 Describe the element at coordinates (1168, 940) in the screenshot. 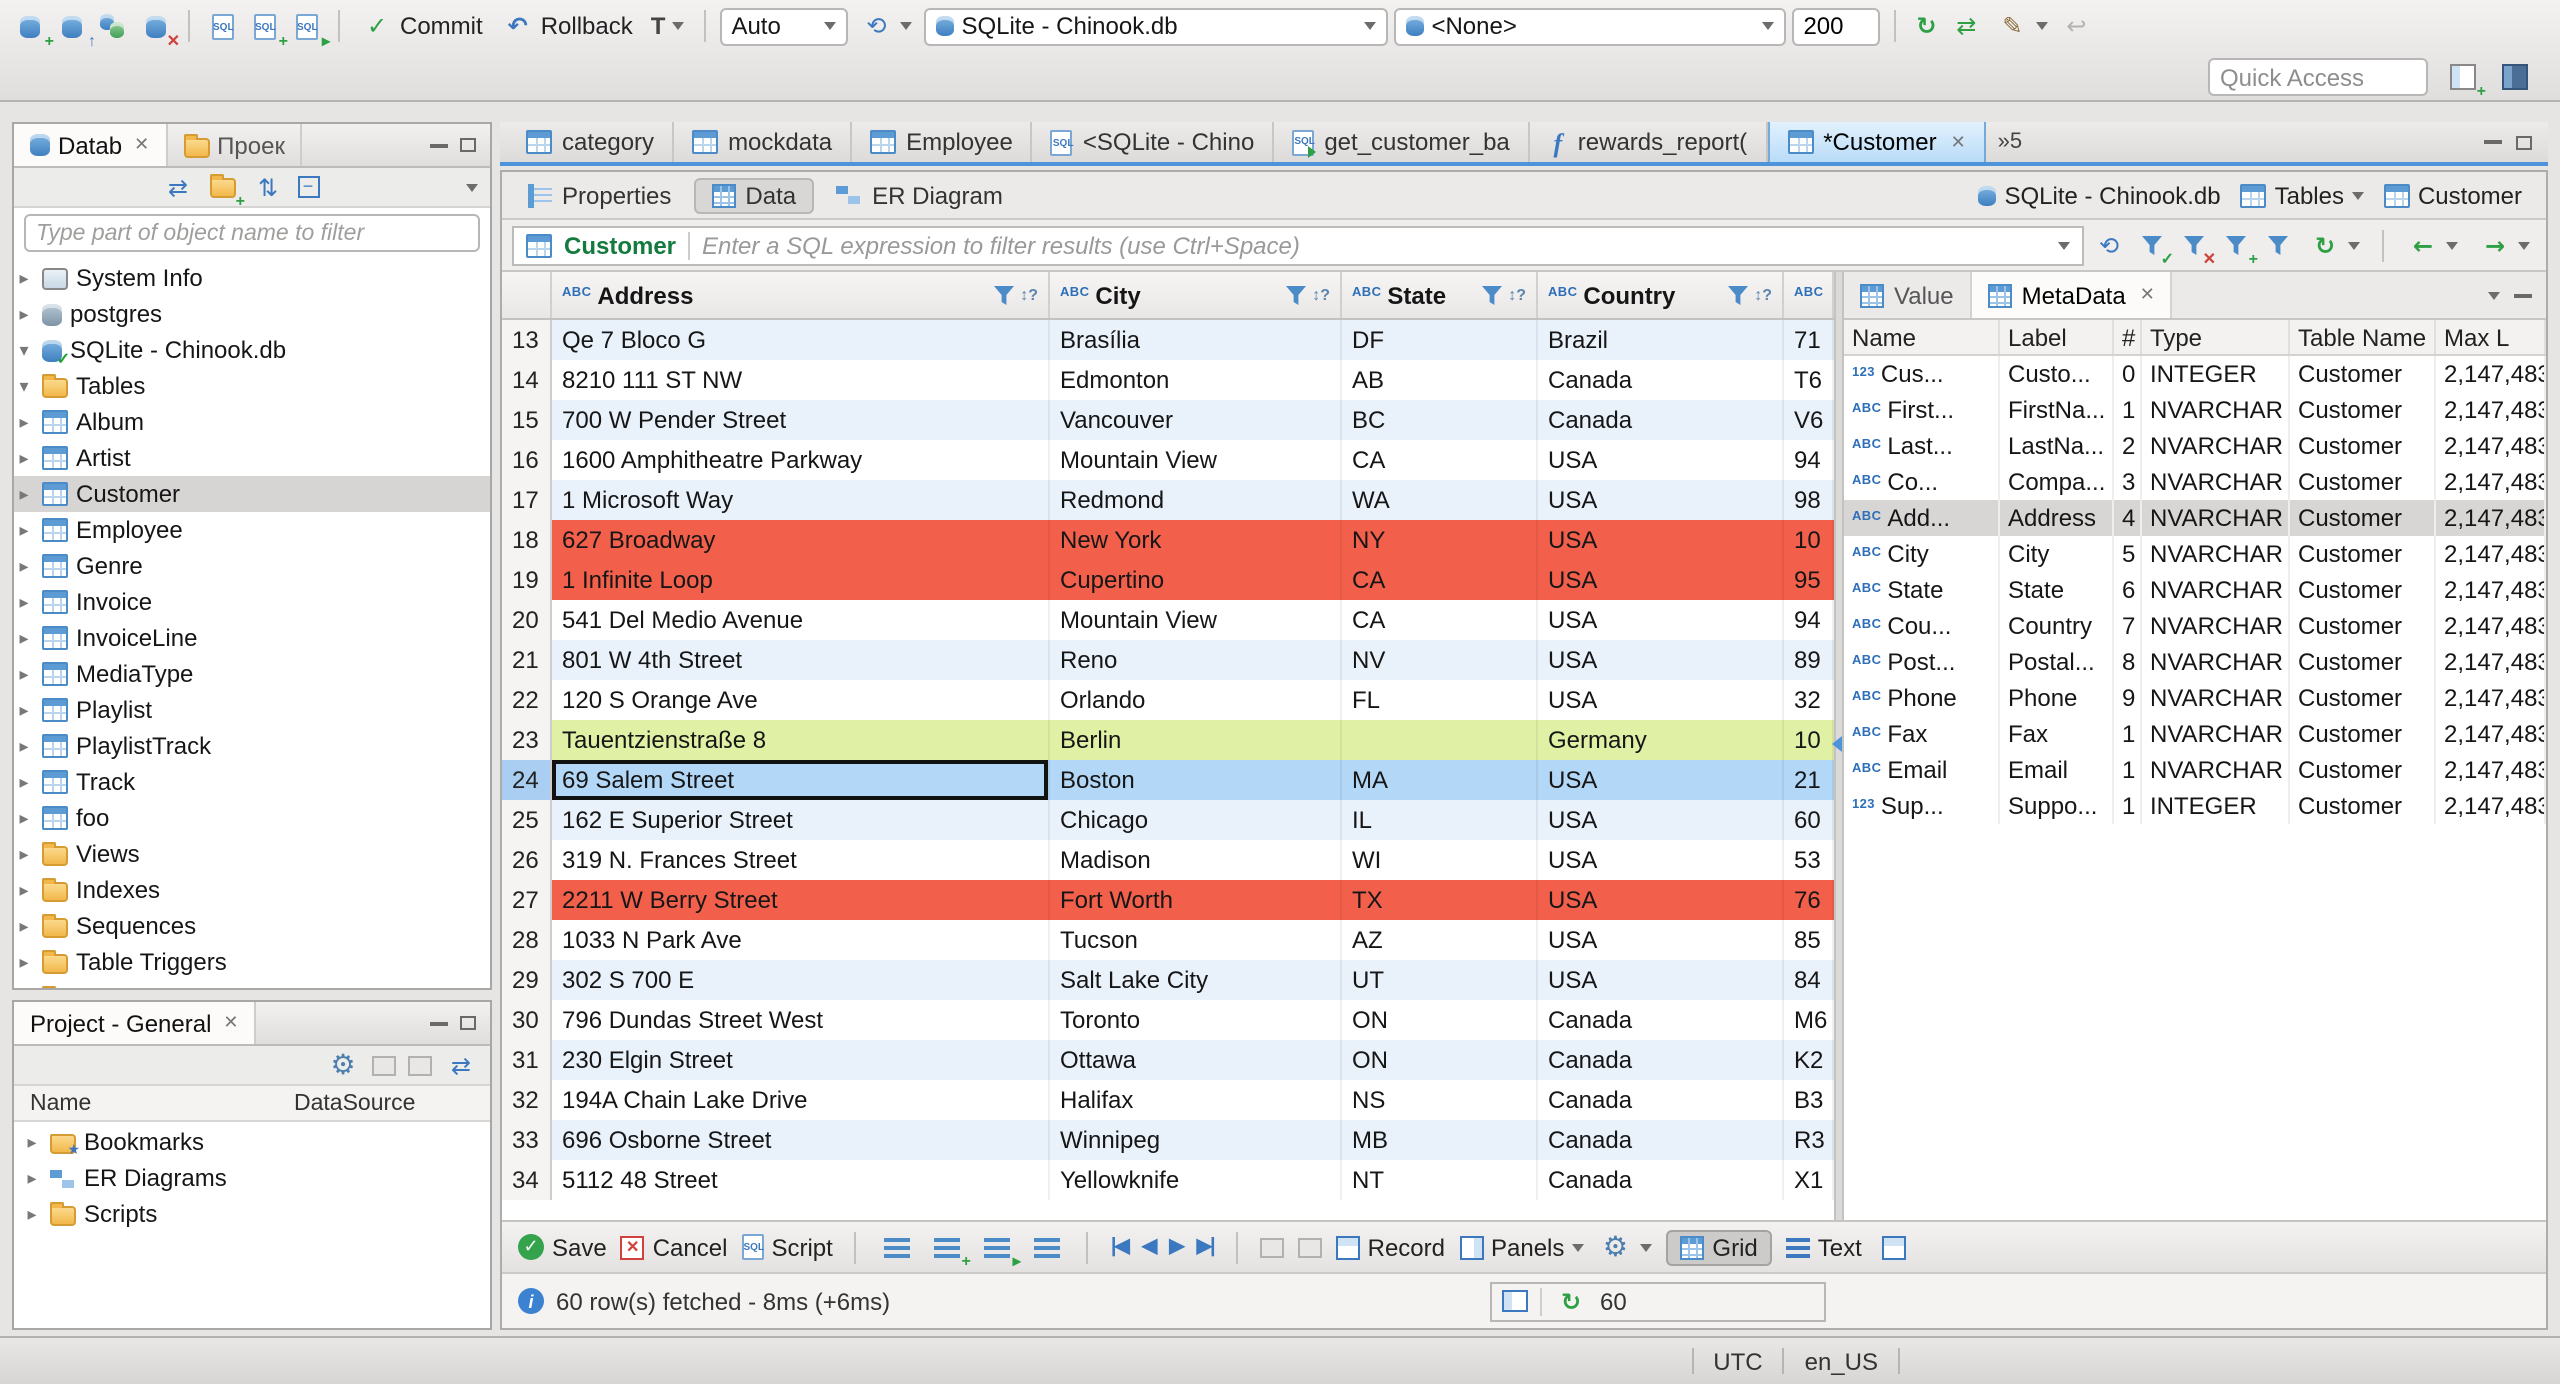

I see `table-row: 28 1033 N Park Ave Tucson AZ USA 85` at that location.